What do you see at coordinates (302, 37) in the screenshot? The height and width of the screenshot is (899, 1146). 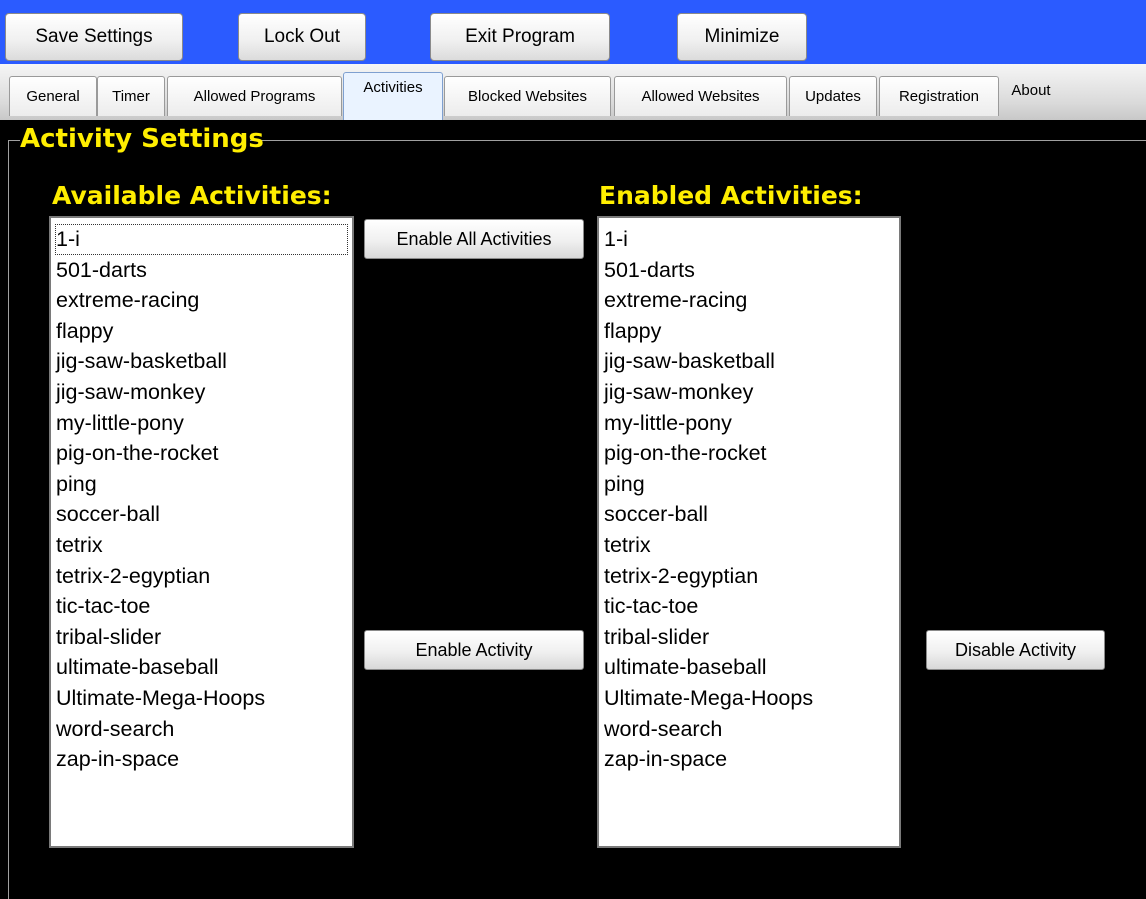 I see `lock-out-button: Lock Out` at bounding box center [302, 37].